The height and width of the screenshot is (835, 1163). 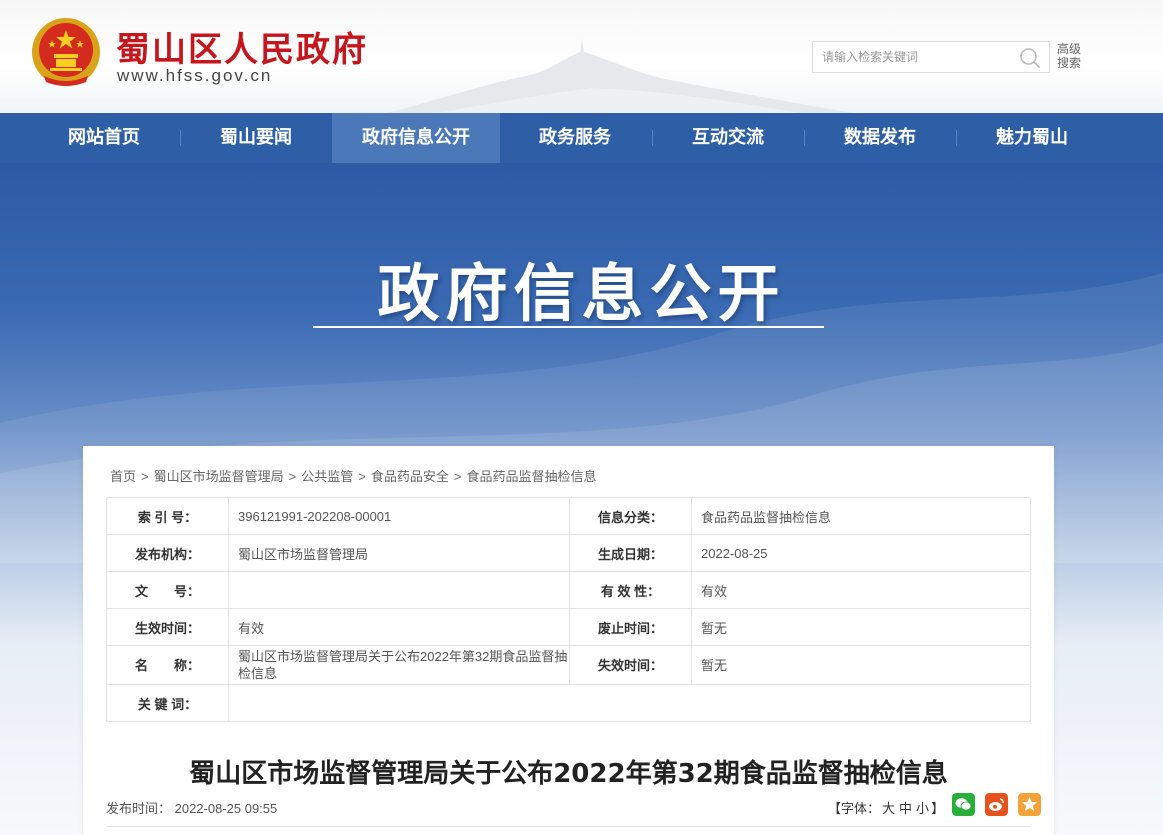 I want to click on keywords-label: 关 键 词：, so click(x=167, y=703).